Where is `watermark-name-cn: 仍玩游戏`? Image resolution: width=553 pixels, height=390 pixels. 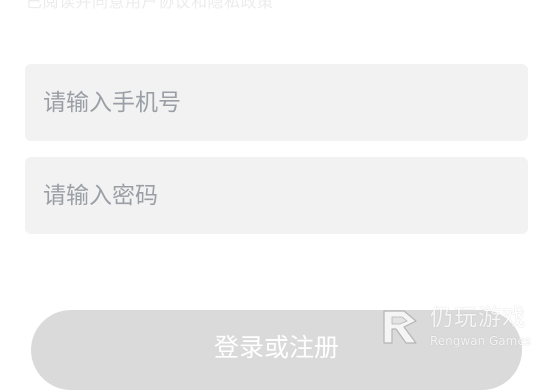
watermark-name-cn: 仍玩游戏 is located at coordinates (478, 318).